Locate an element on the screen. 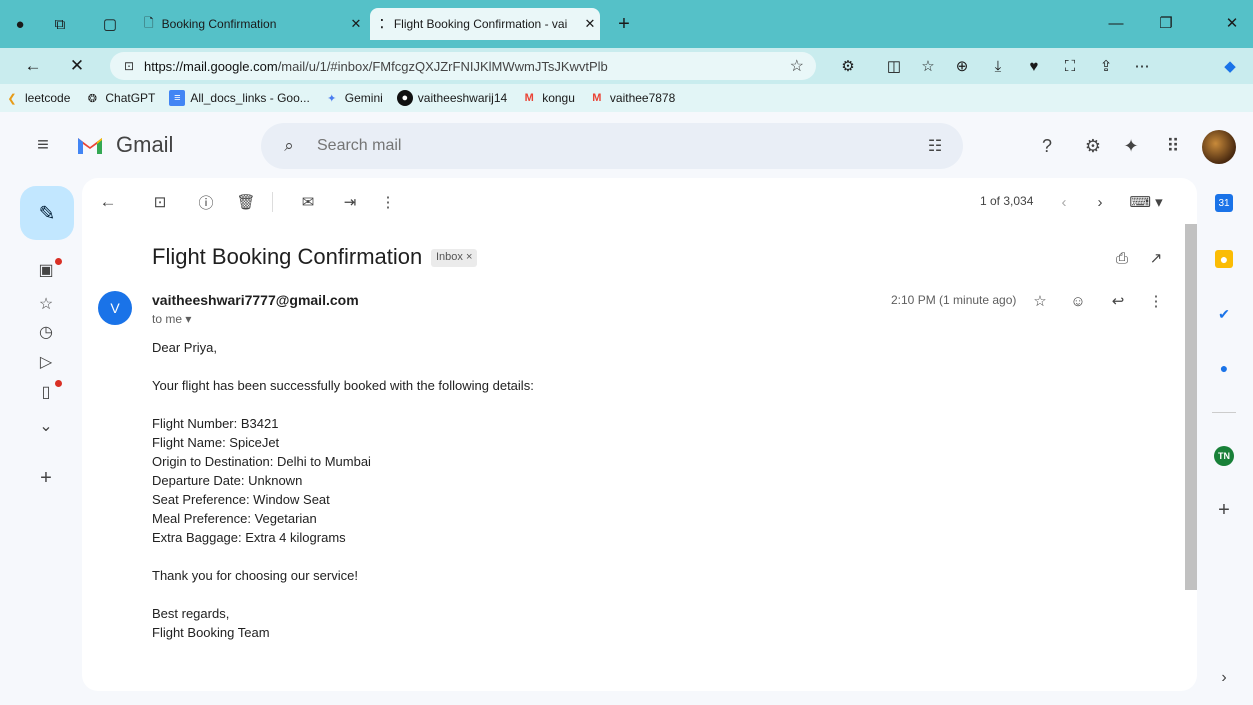  notification-dot is located at coordinates (58, 261).